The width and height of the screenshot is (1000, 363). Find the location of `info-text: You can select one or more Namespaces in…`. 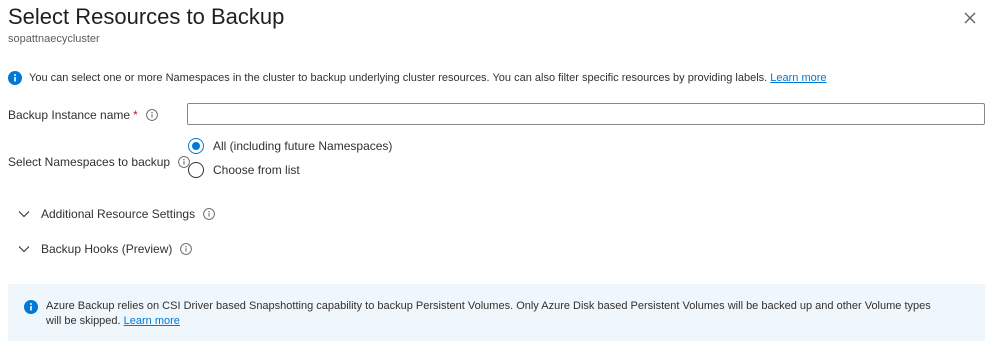

info-text: You can select one or more Namespaces in… is located at coordinates (398, 78).